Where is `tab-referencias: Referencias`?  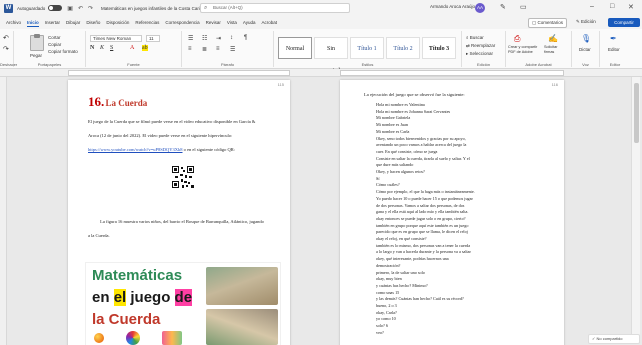
tab-referencias: Referencias is located at coordinates (147, 22).